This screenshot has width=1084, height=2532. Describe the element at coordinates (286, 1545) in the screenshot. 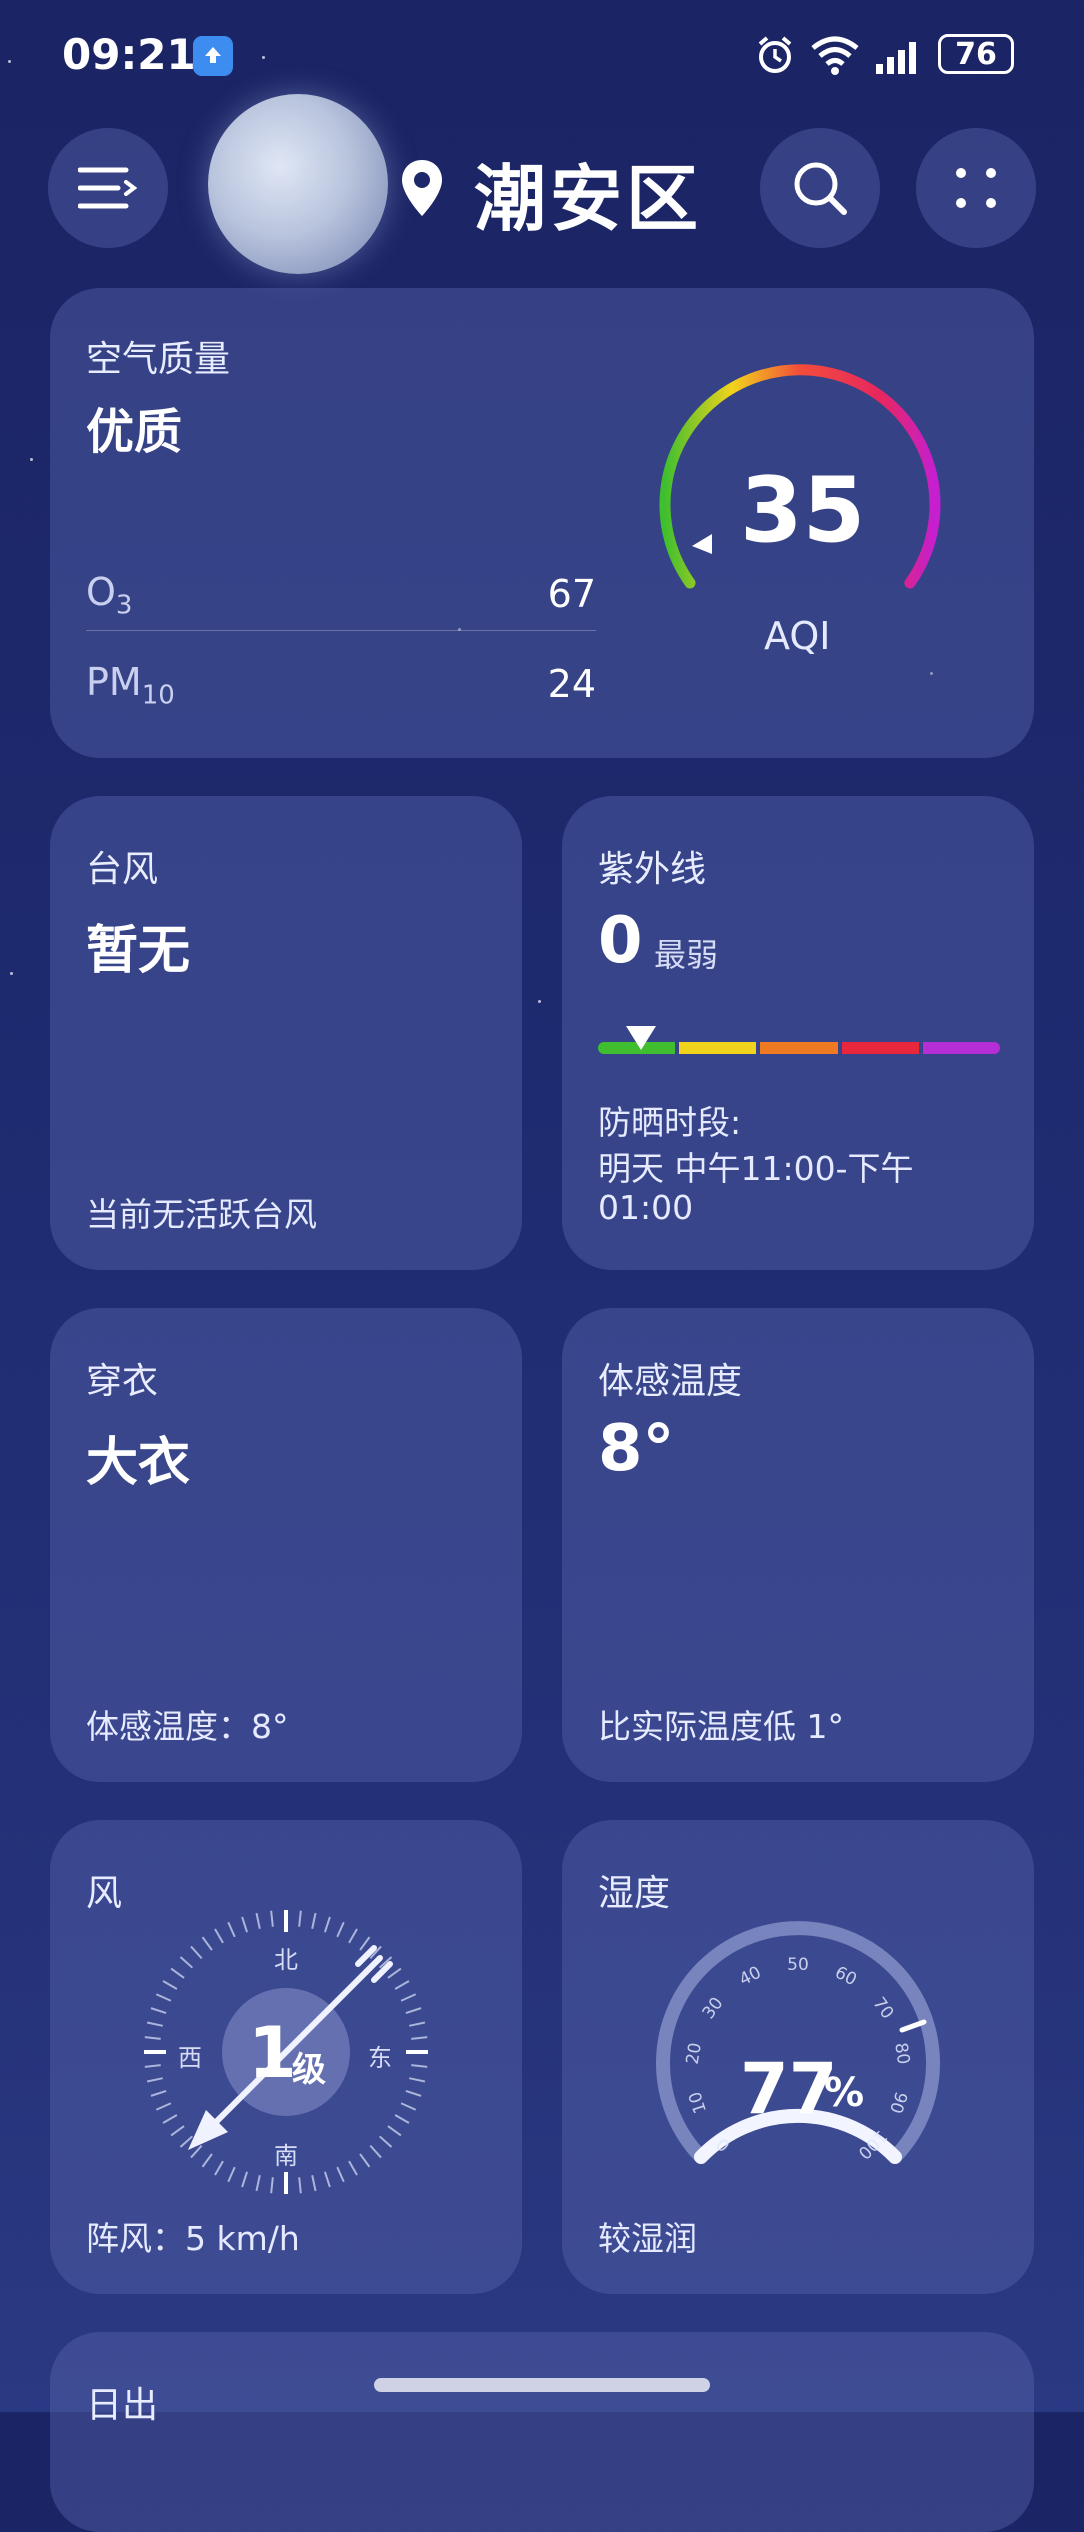

I see `clothing-card: 穿衣 大衣 体感温度：8°` at that location.